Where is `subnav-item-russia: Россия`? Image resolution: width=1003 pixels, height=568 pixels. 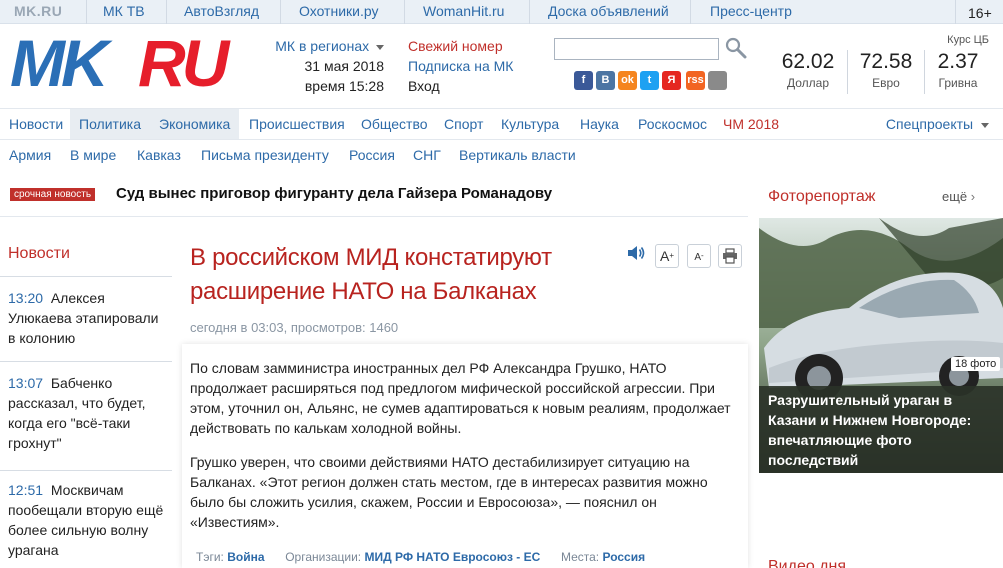
subnav-item-russia: Россия is located at coordinates (372, 155).